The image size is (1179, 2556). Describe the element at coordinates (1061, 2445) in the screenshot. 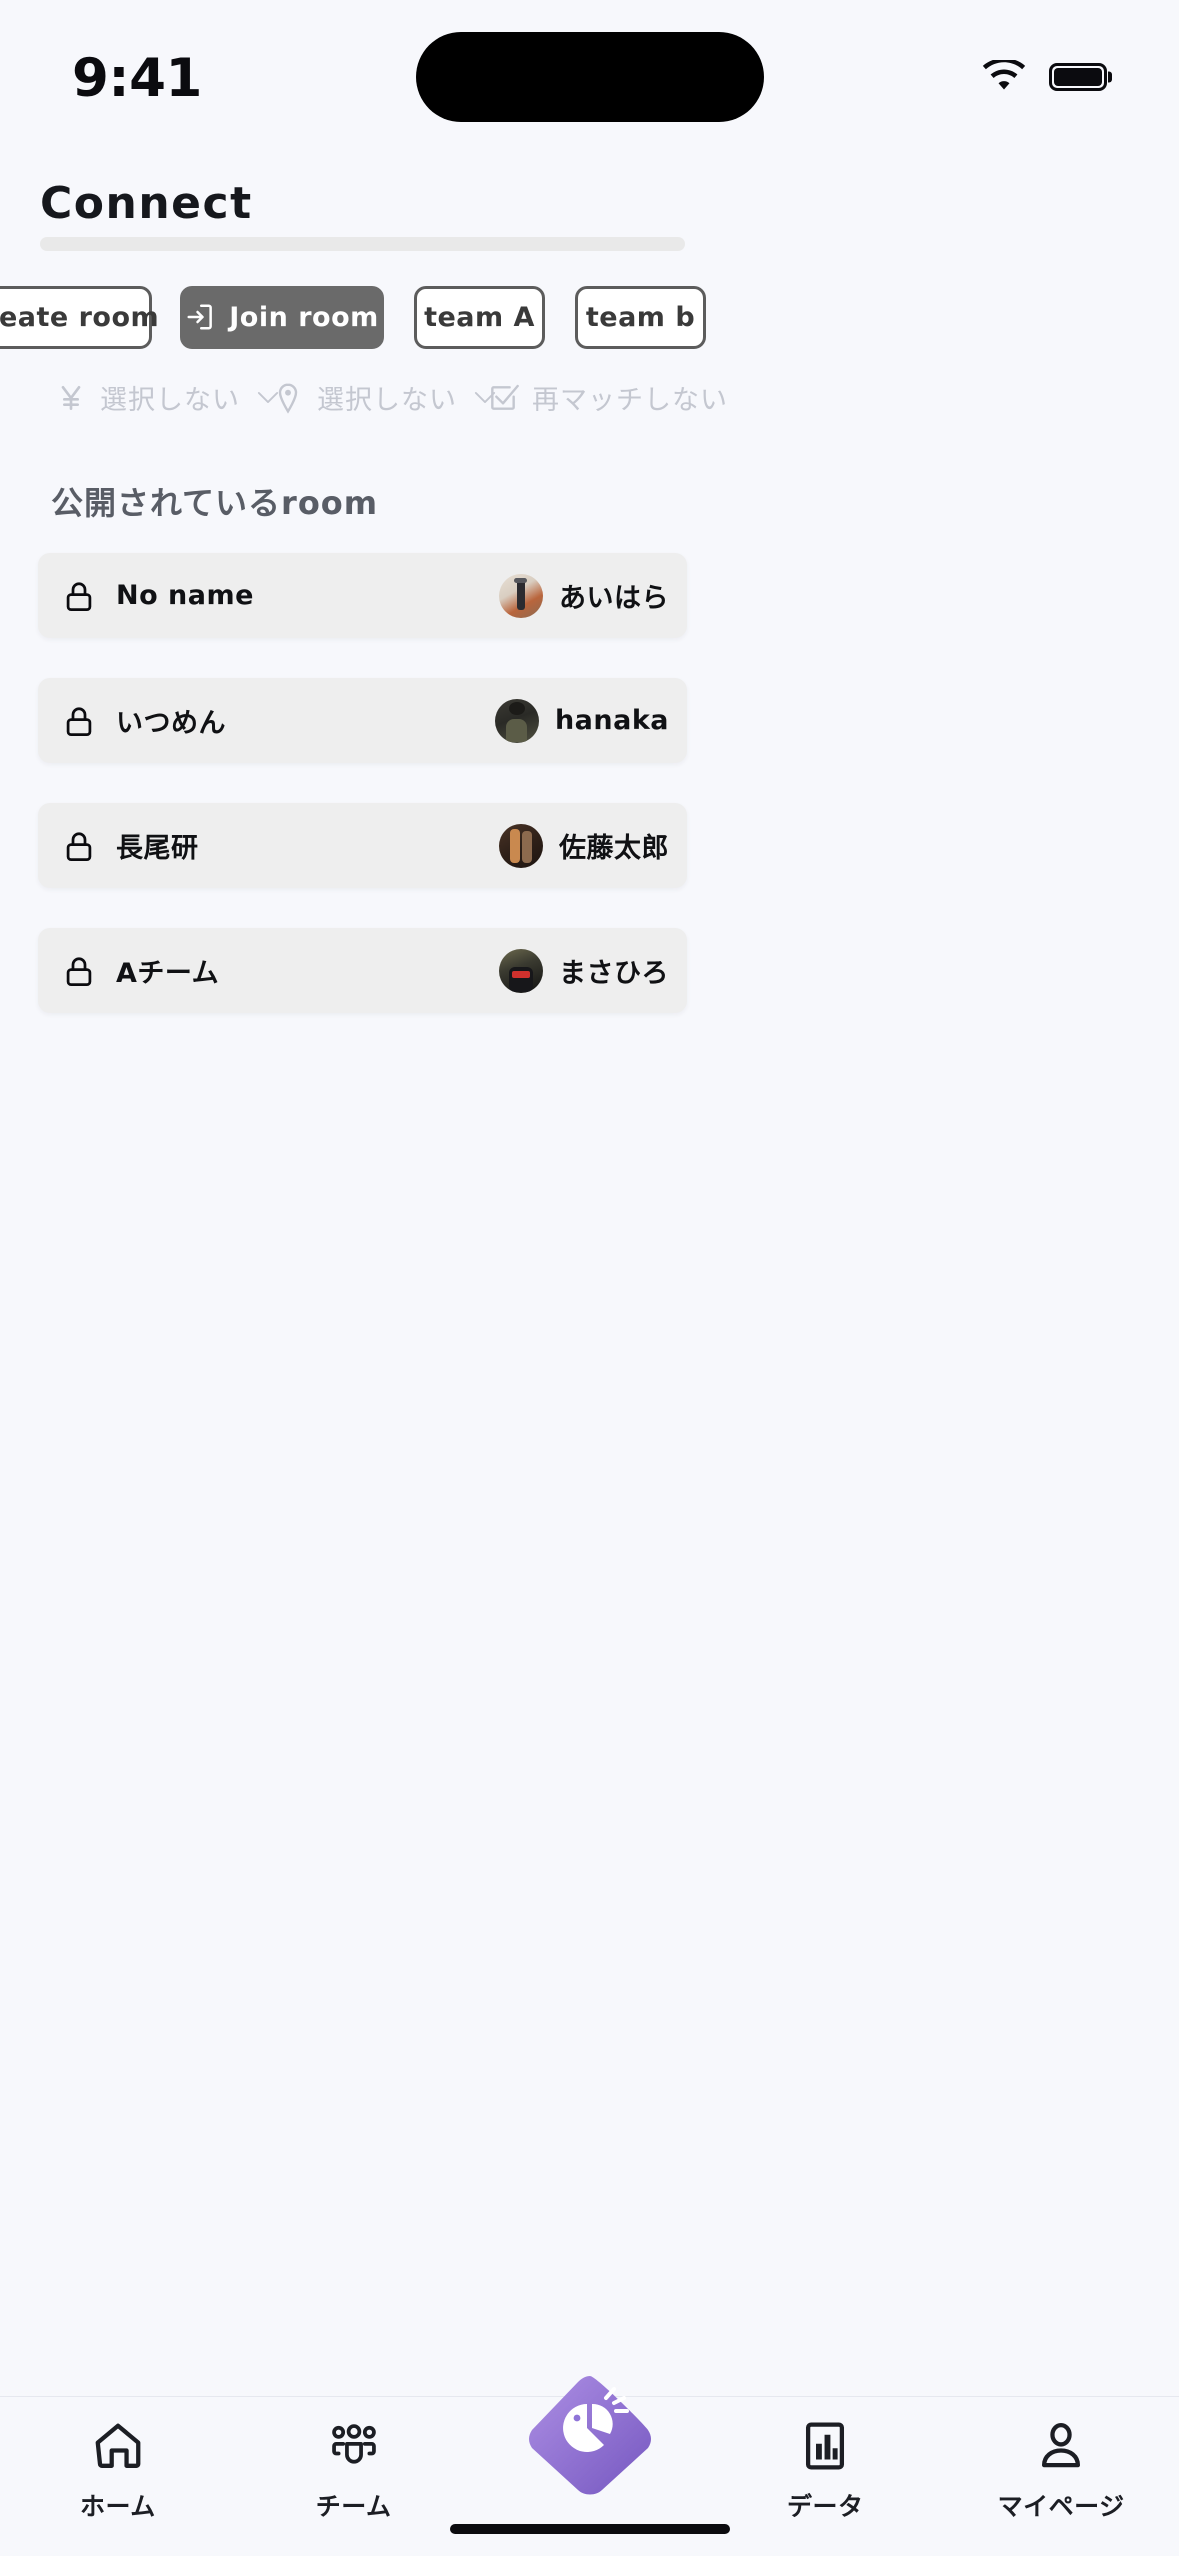

I see `person-icon` at that location.